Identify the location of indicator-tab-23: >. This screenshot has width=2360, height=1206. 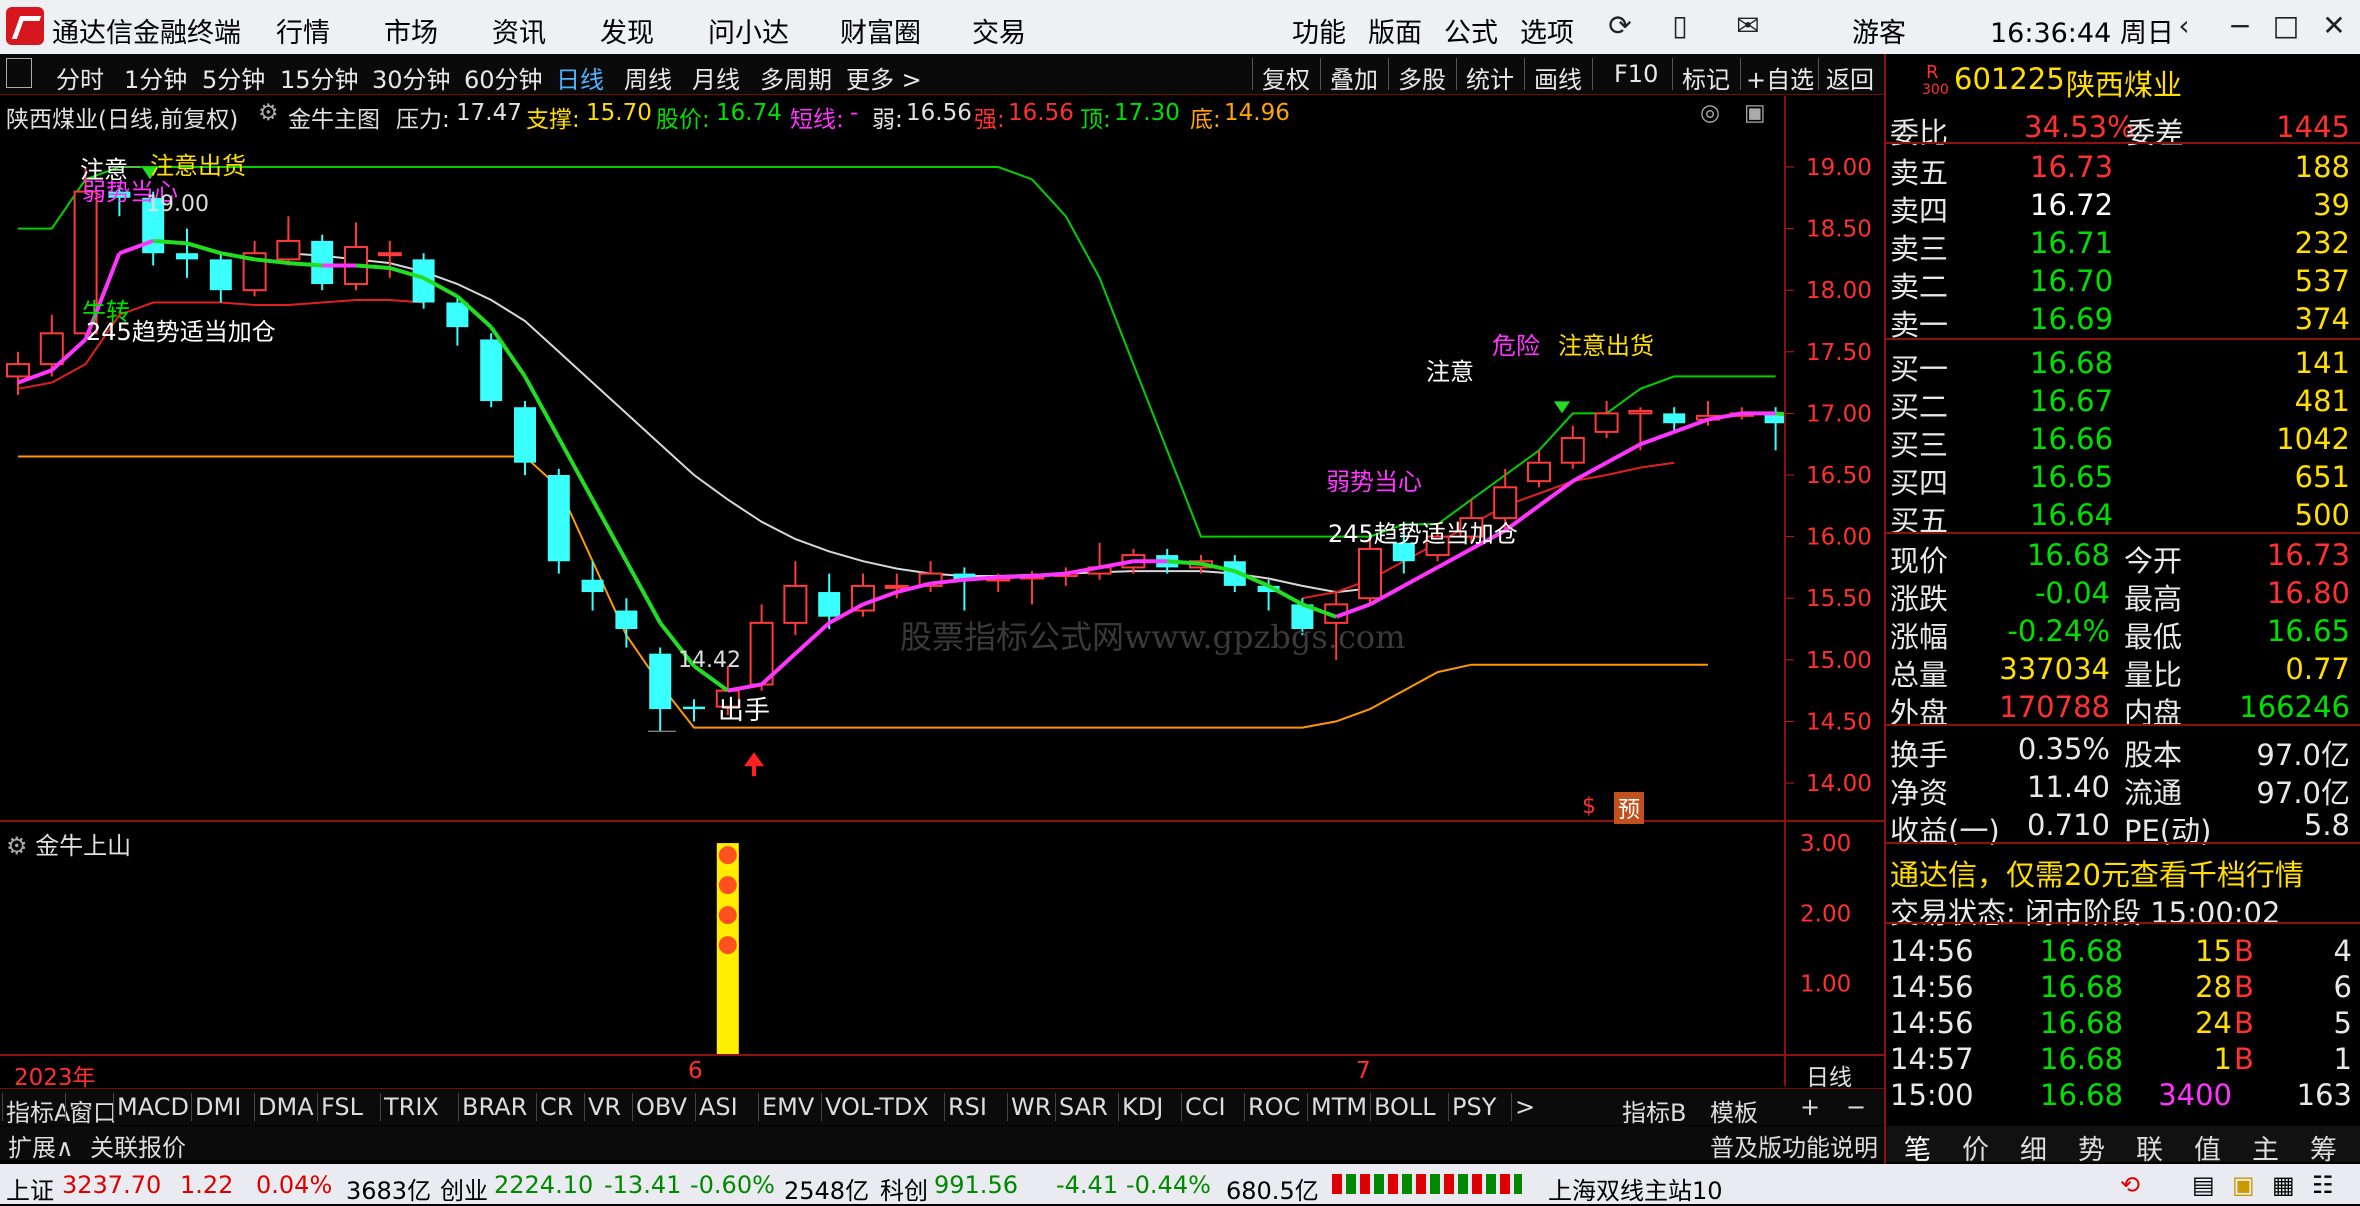
(1525, 1107).